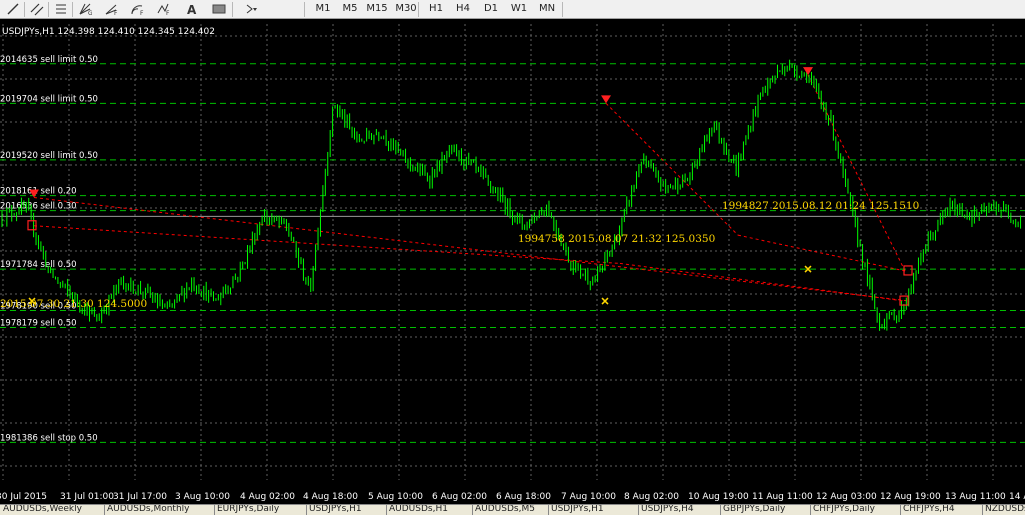 The height and width of the screenshot is (515, 1025). I want to click on order-level-label: 1971784 sell 0.50, so click(38, 265).